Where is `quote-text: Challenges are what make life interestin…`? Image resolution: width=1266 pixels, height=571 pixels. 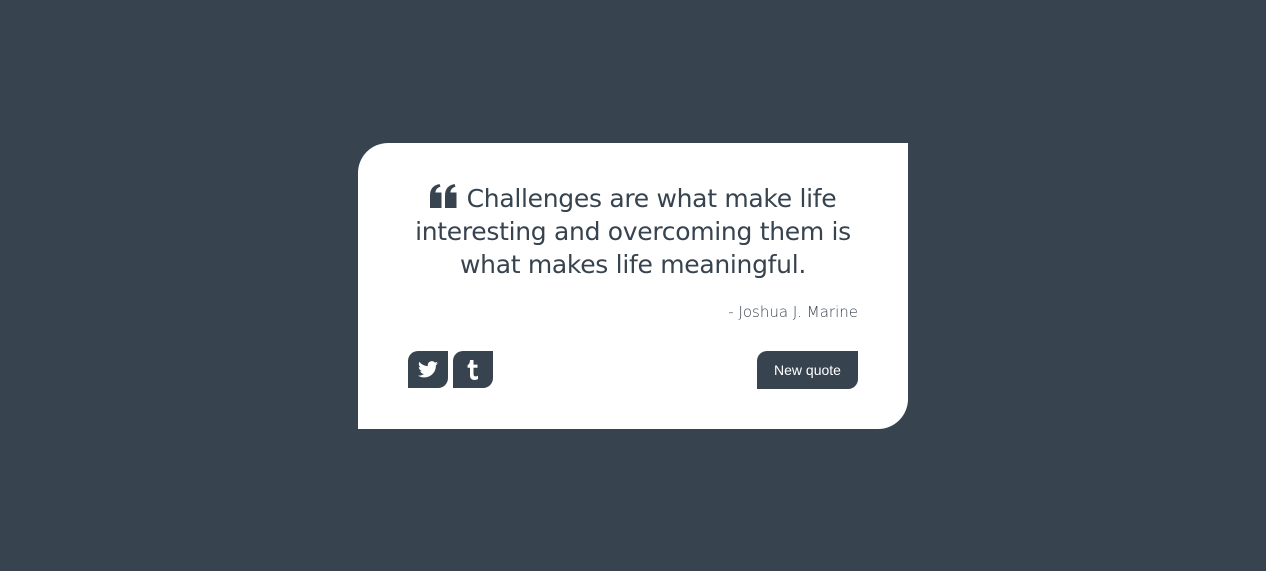
quote-text: Challenges are what make life interestin… is located at coordinates (633, 231).